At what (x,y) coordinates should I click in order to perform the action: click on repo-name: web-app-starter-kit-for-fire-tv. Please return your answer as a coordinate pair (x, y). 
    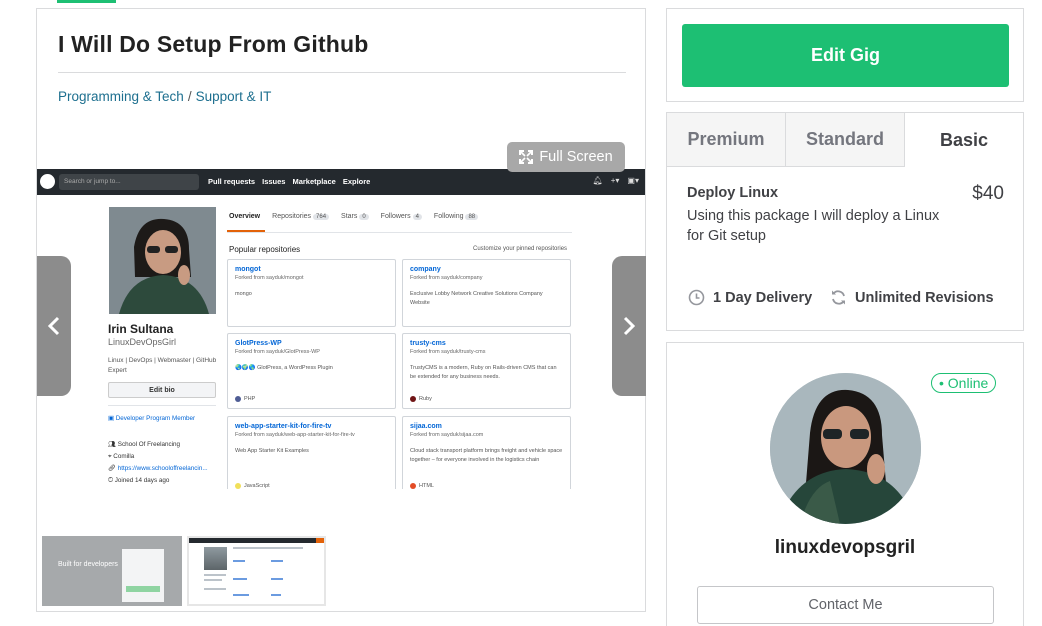
    Looking at the image, I should click on (283, 426).